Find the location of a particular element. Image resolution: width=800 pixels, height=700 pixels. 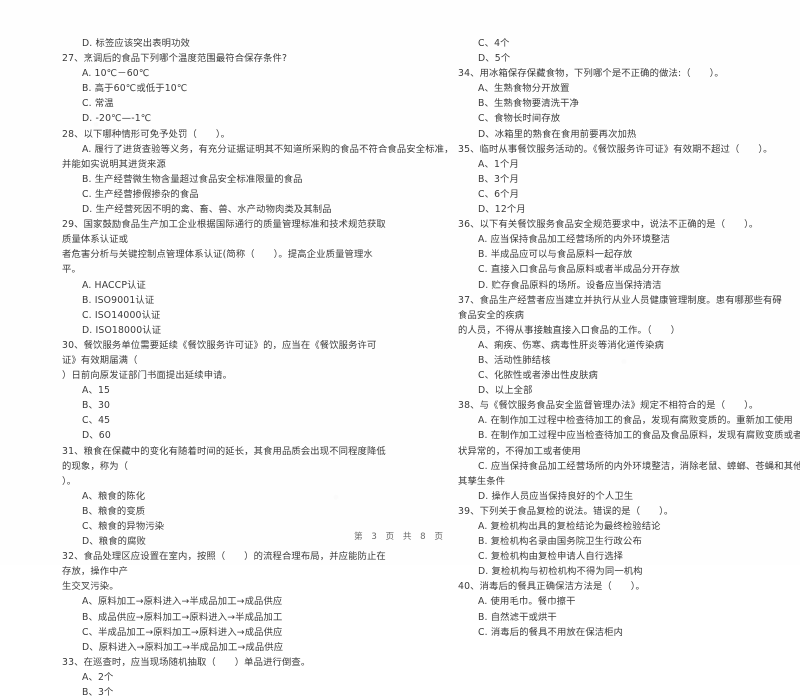

question-stem: 27、烹调后的食品下列哪个温度范围最符合保存条件? is located at coordinates (175, 59).